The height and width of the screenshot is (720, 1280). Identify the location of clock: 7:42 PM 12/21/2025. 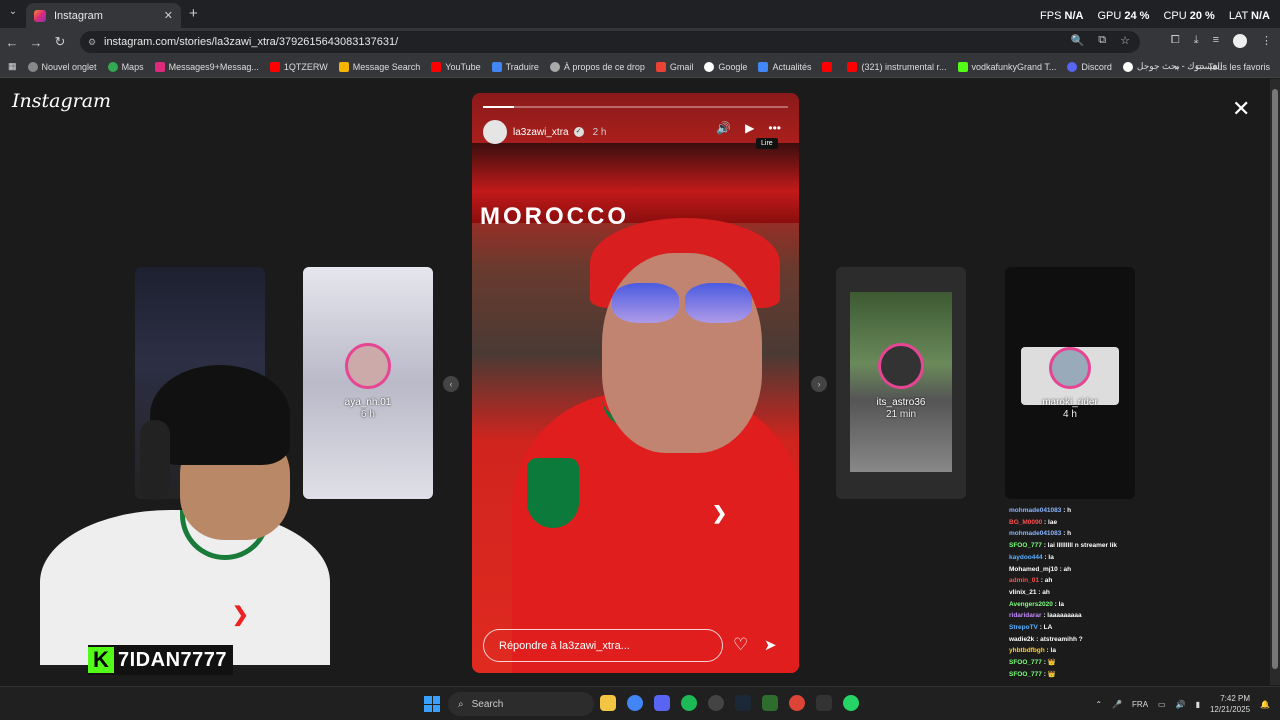
(1230, 704).